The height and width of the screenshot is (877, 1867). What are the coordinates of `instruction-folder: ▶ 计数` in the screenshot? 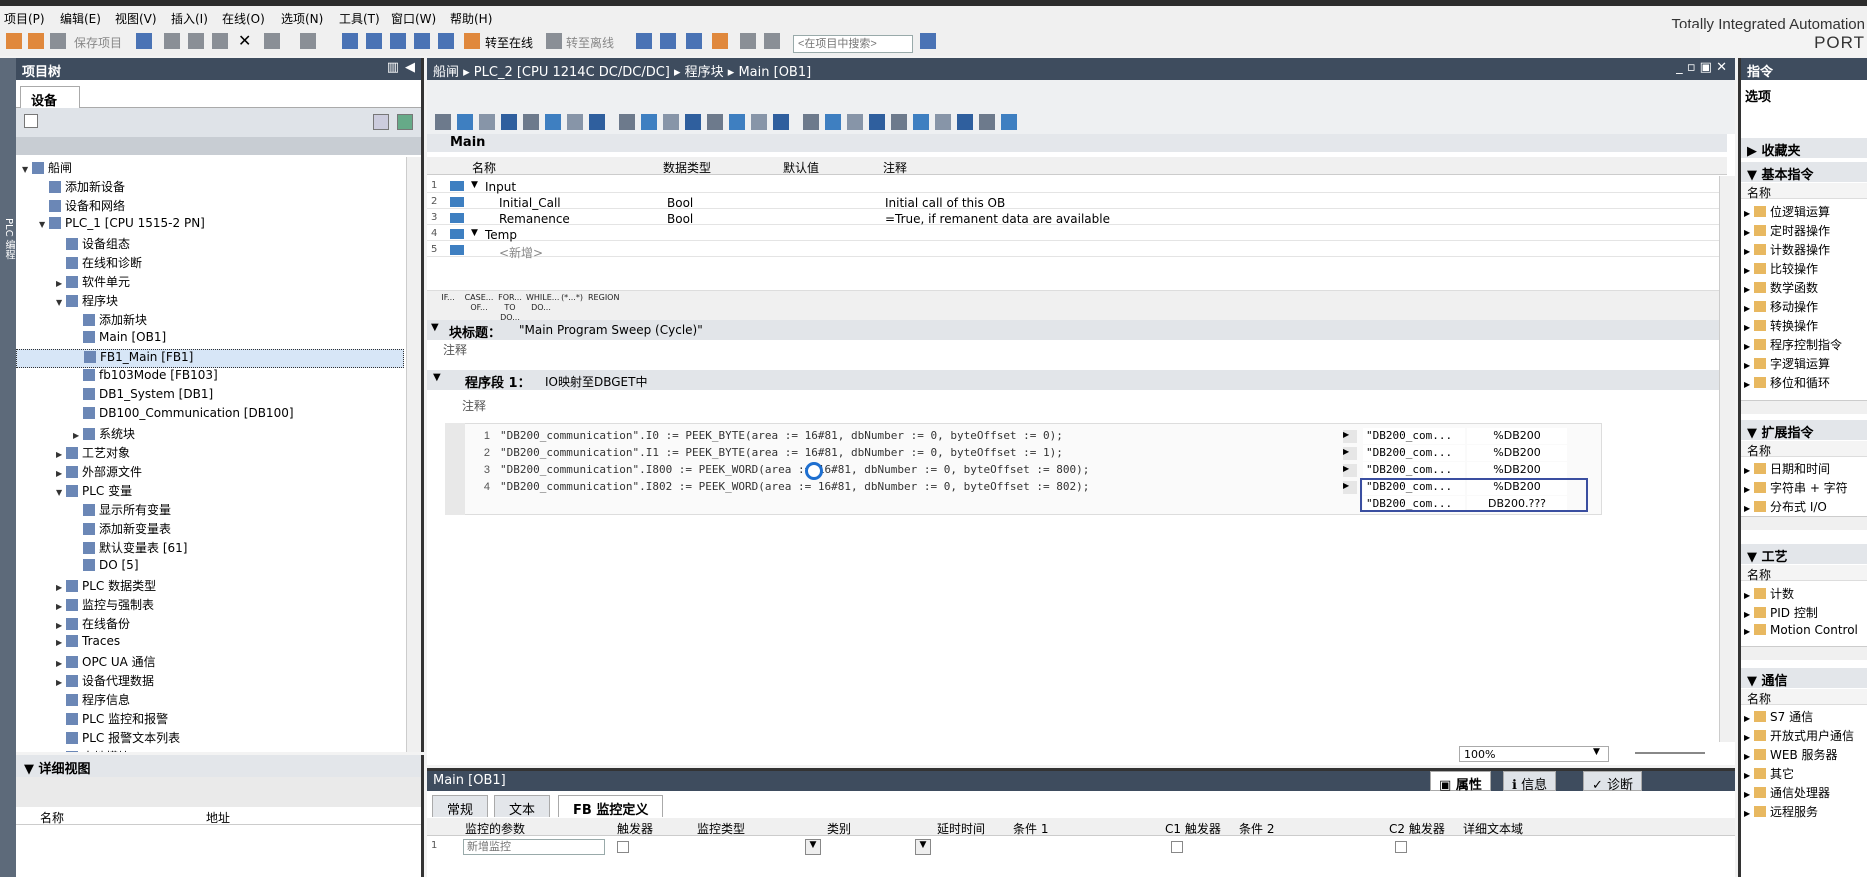 It's located at (1805, 594).